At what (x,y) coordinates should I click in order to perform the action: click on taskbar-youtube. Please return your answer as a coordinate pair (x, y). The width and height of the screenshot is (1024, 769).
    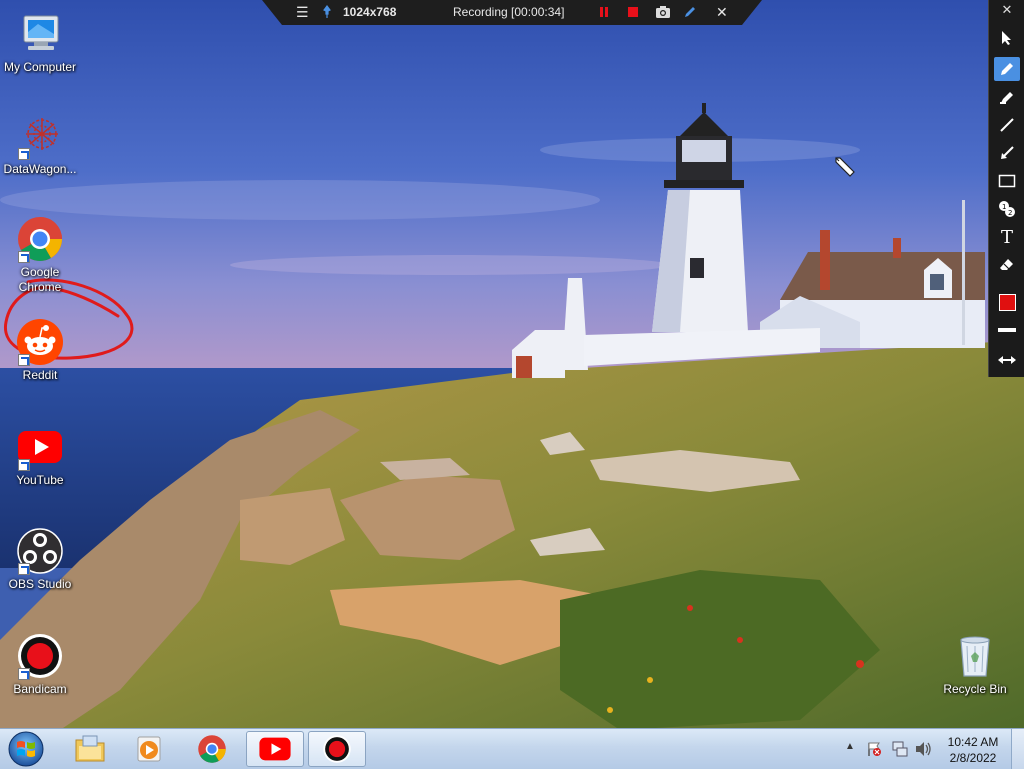
    Looking at the image, I should click on (275, 749).